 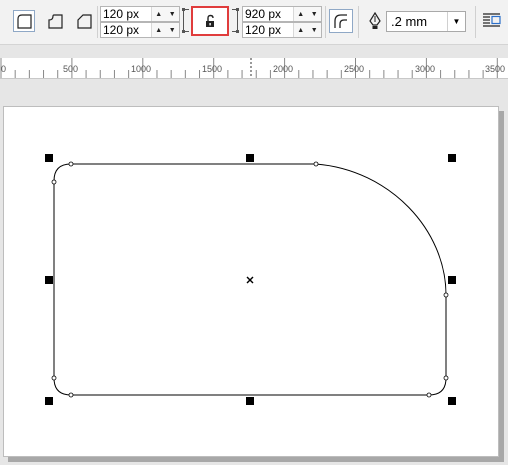 I want to click on selection-handle-bottom, so click(x=250, y=401).